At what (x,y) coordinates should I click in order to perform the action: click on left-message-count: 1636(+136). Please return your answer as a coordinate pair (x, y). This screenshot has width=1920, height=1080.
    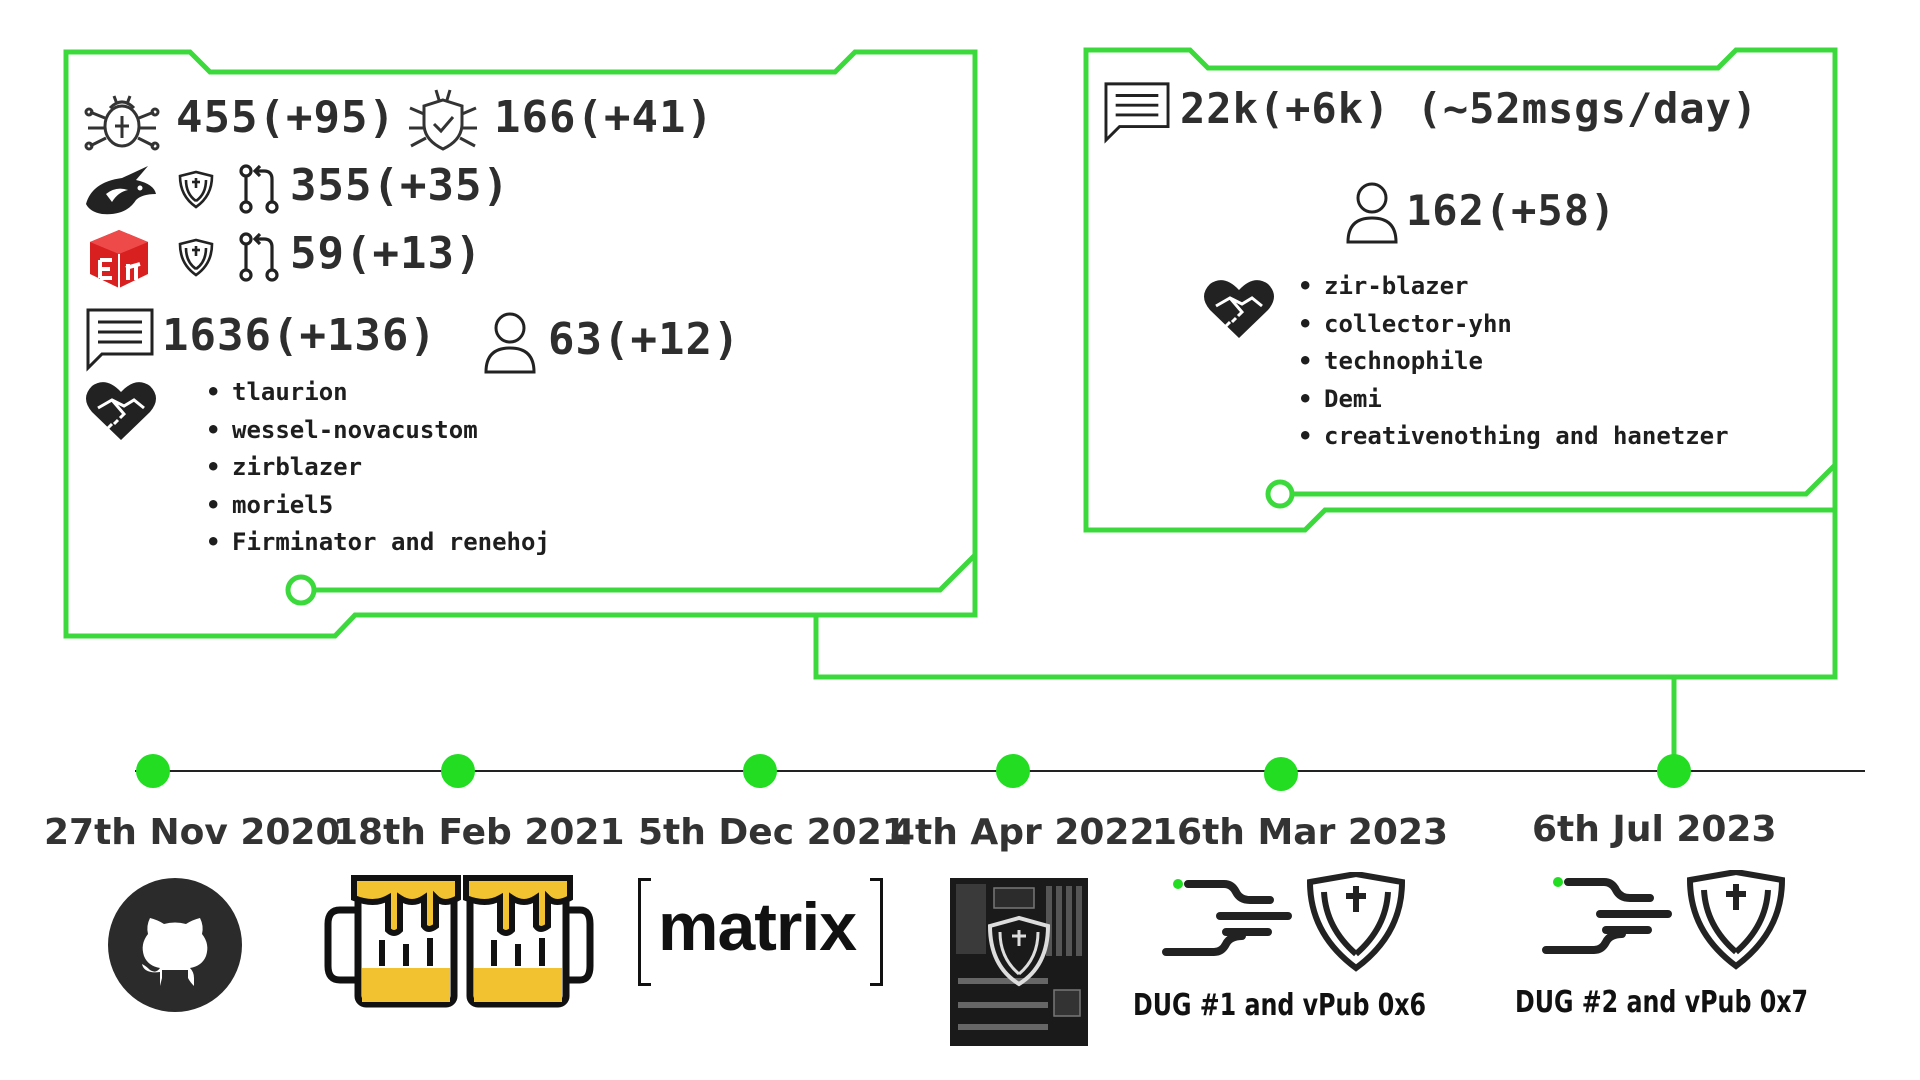
    Looking at the image, I should click on (299, 335).